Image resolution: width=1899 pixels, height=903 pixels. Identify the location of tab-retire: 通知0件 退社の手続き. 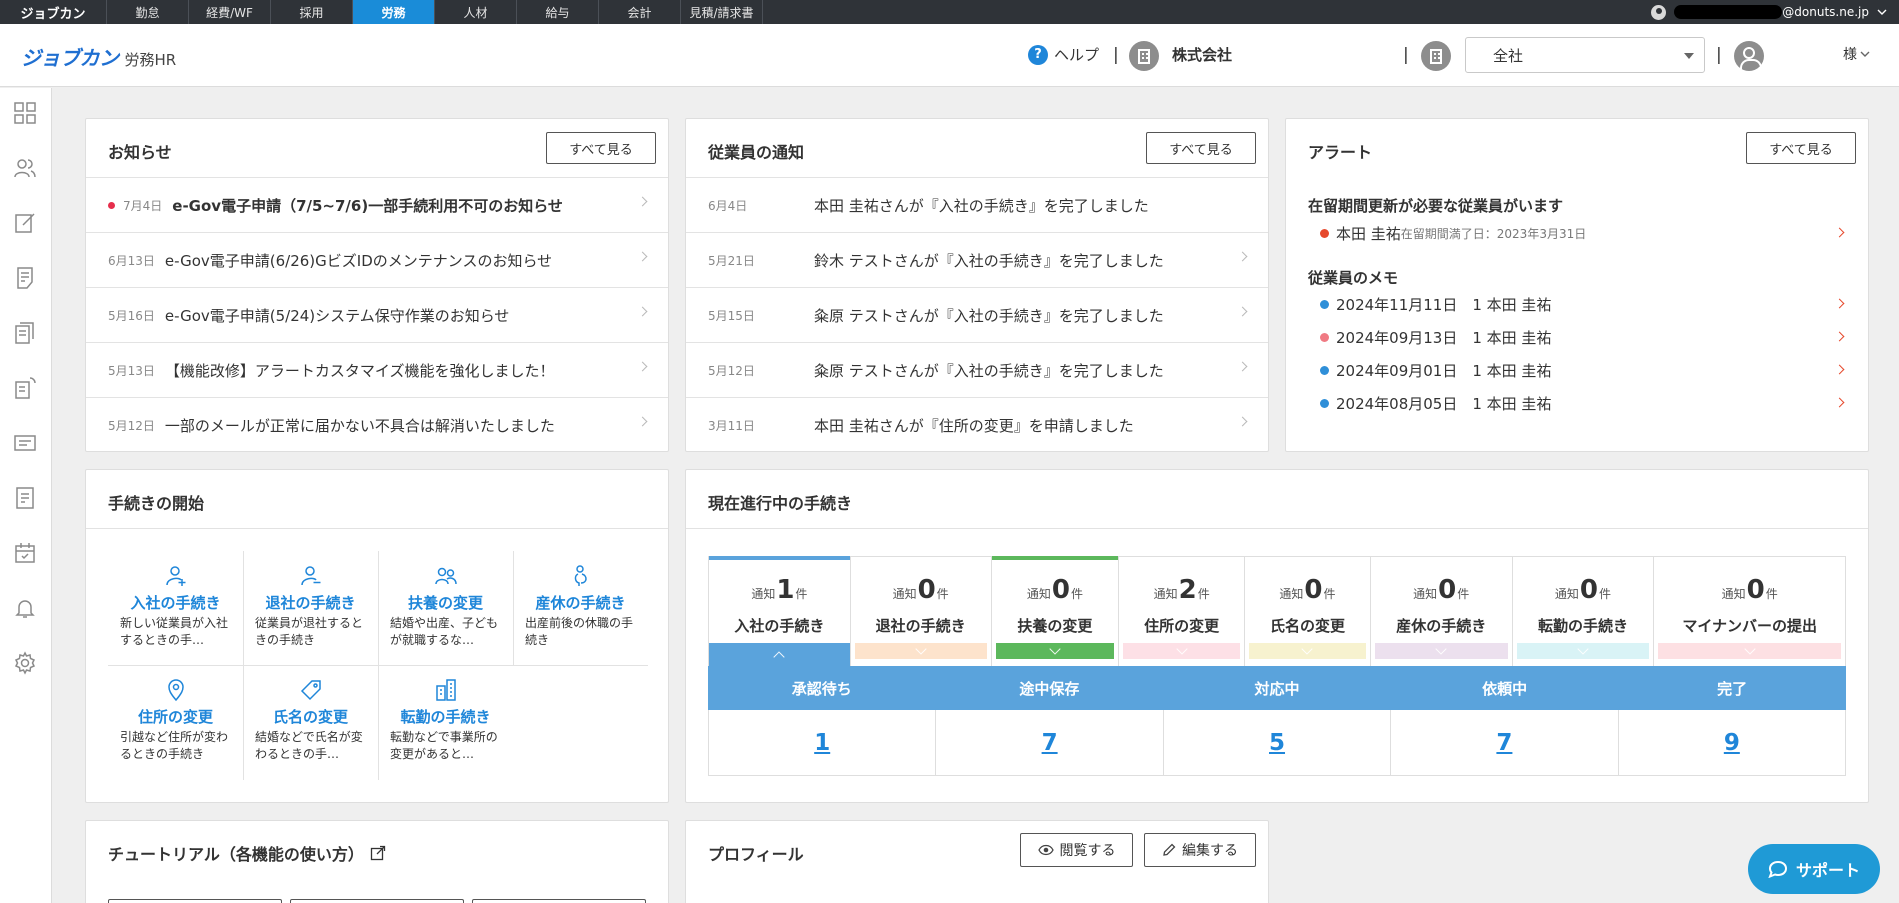
(921, 611).